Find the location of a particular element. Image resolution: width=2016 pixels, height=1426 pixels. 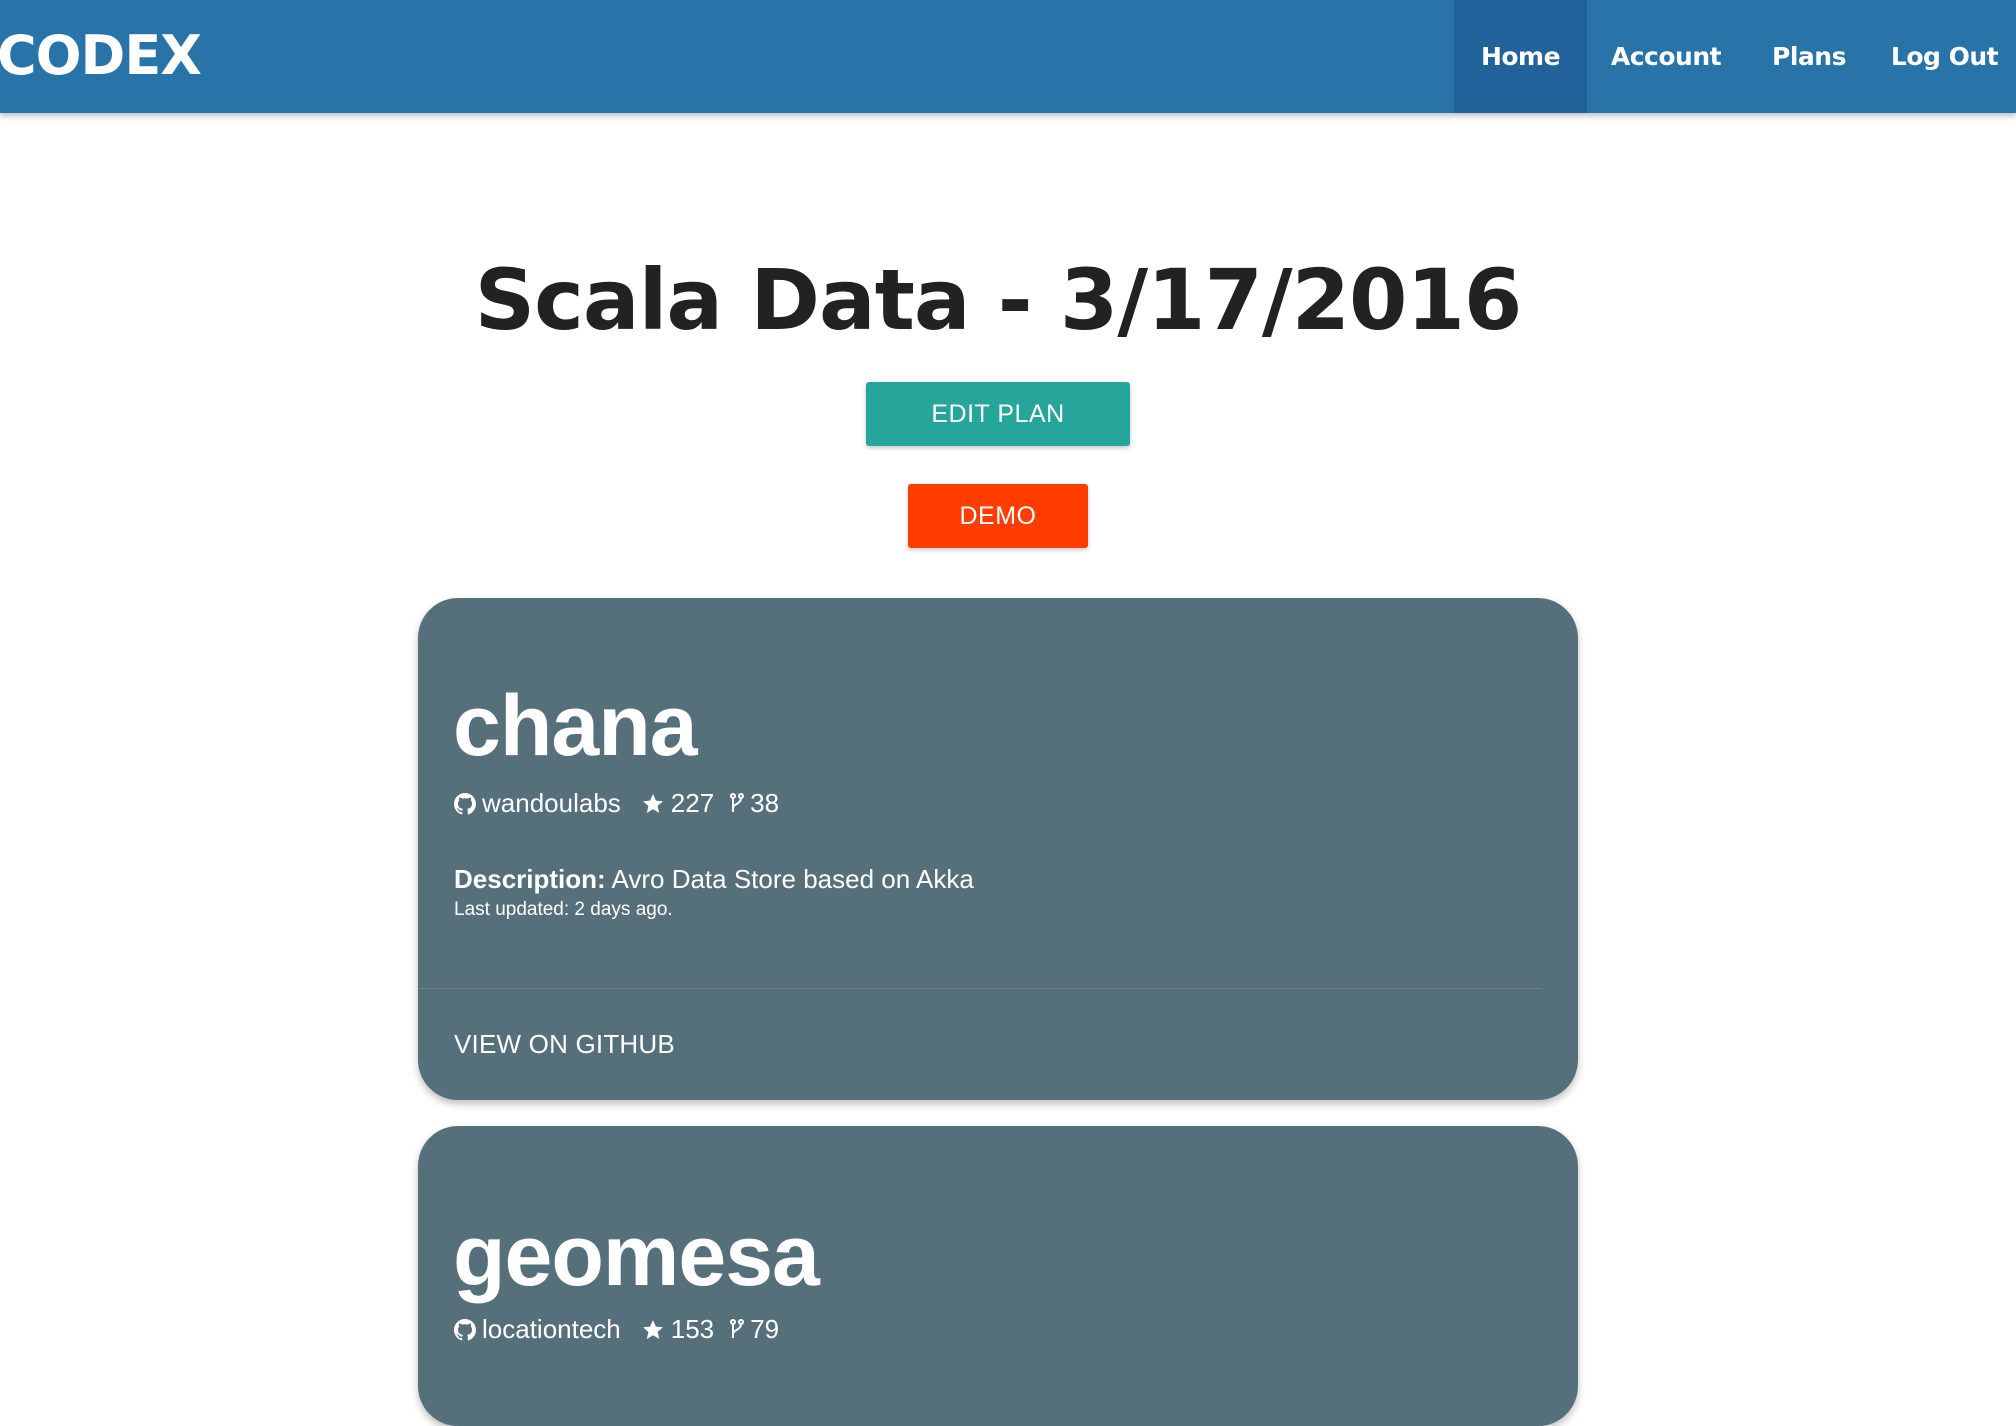

card-divider is located at coordinates (980, 988).